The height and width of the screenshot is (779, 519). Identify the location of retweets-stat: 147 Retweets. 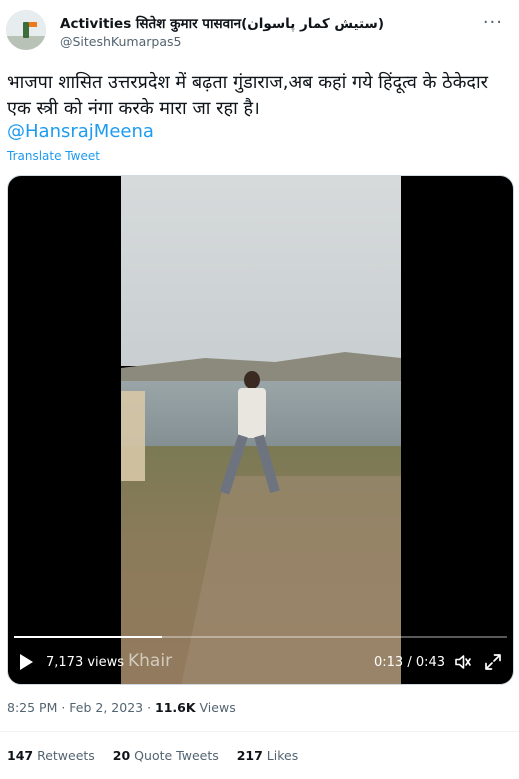
(51, 755).